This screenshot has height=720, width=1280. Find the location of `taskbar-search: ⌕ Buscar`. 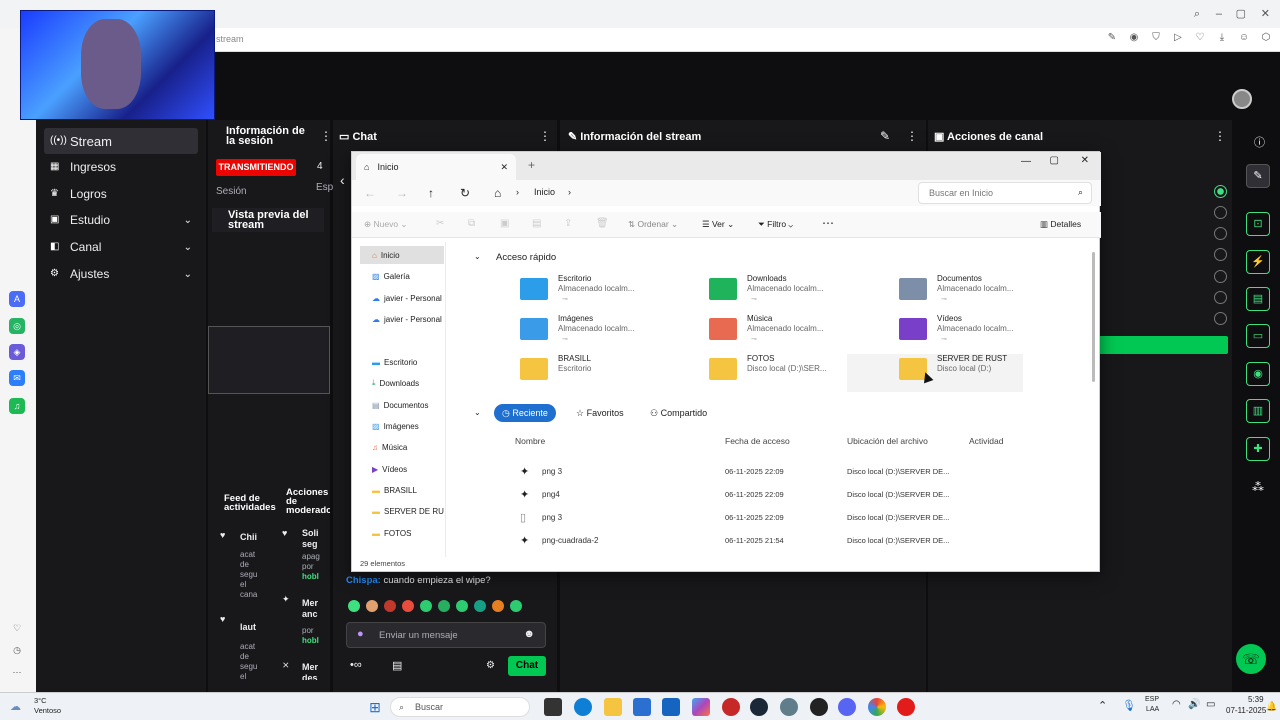

taskbar-search: ⌕ Buscar is located at coordinates (460, 707).